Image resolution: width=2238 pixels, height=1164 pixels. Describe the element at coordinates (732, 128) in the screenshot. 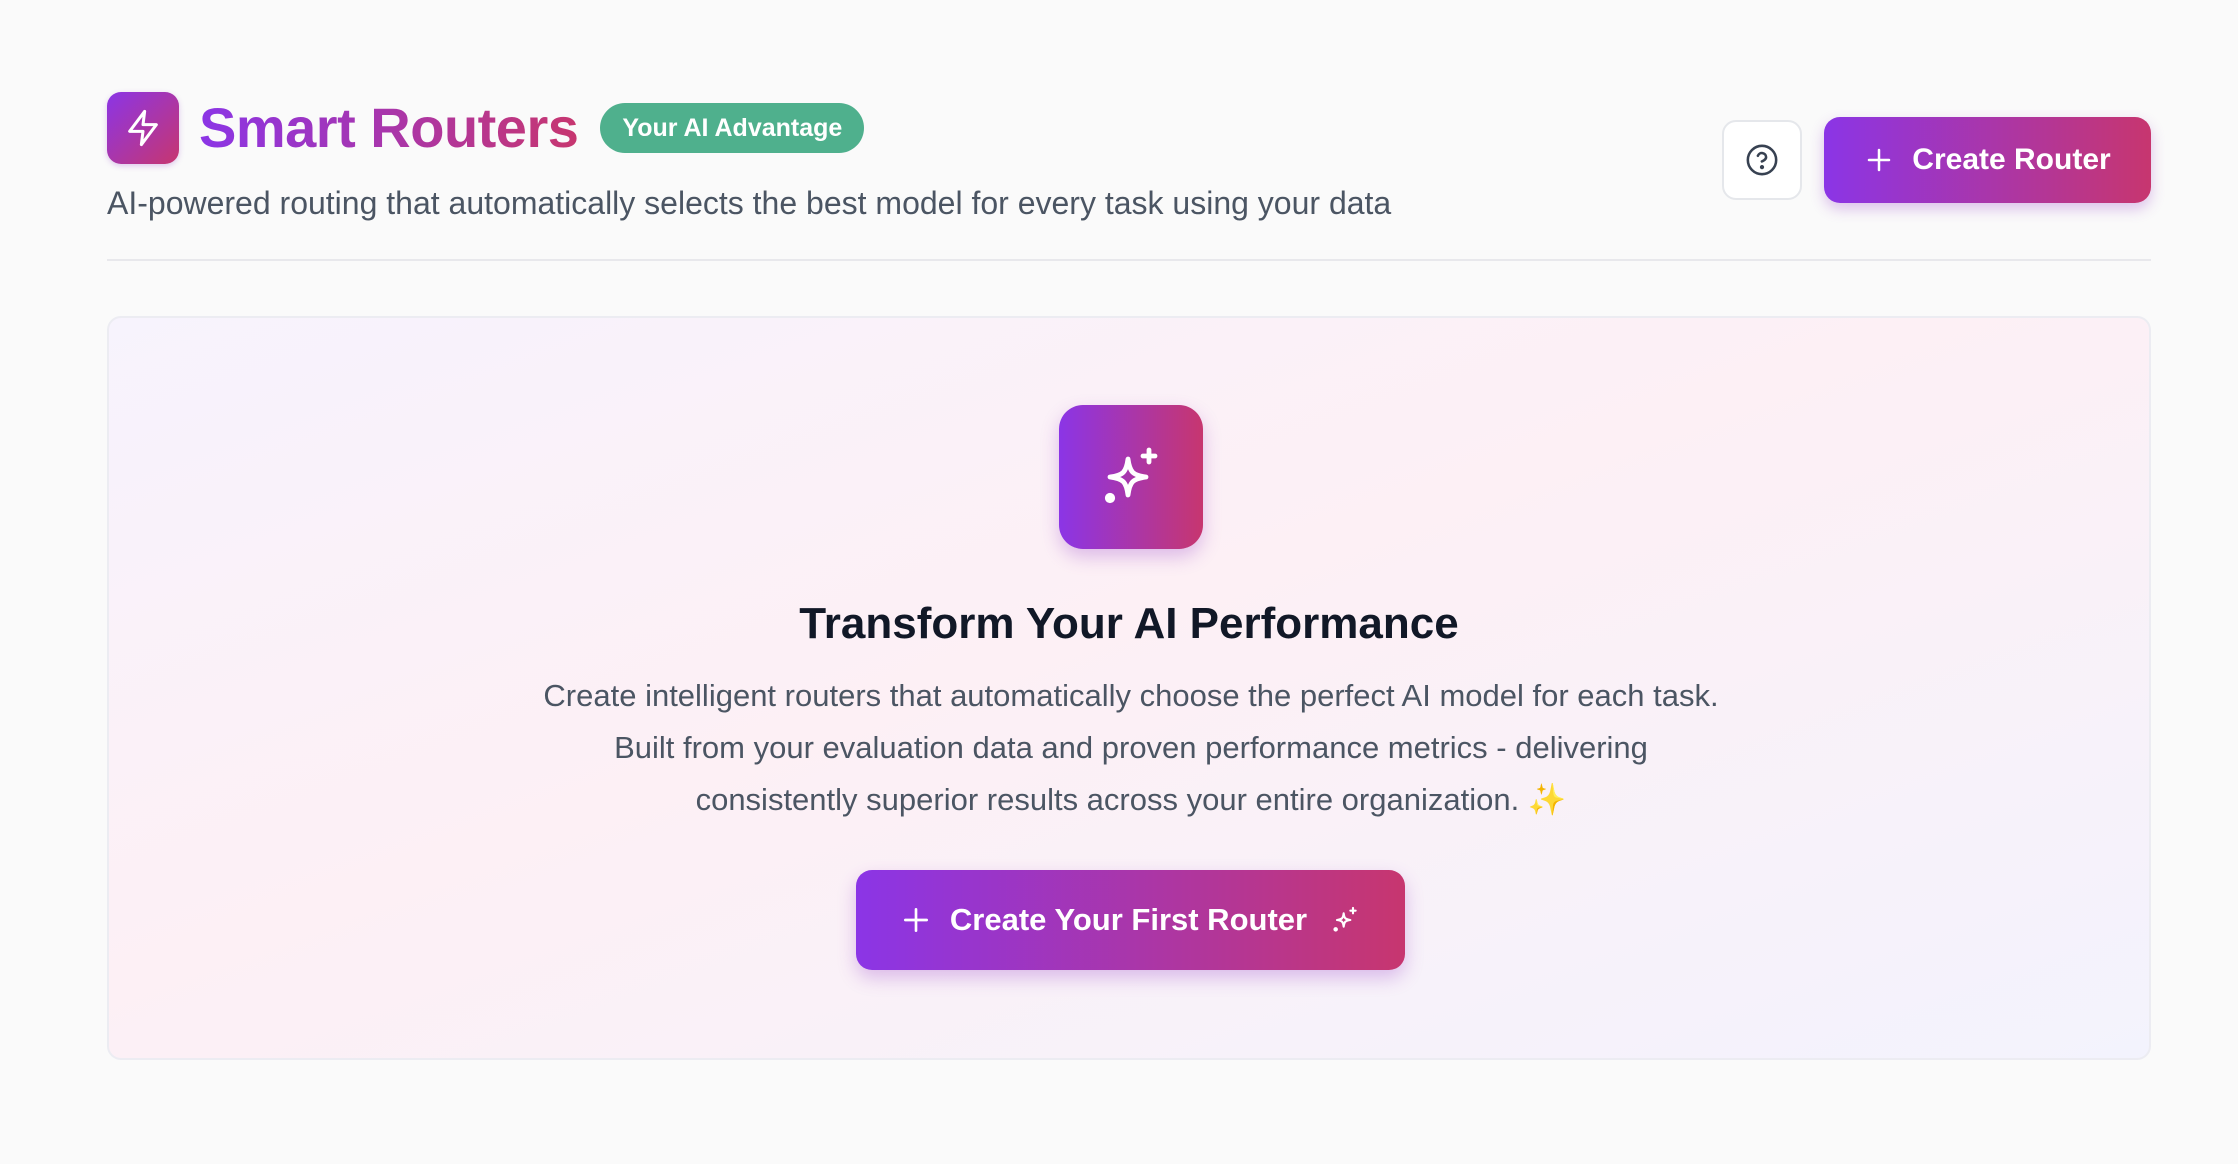

I see `advantage-badge: Your AI Advantage` at that location.